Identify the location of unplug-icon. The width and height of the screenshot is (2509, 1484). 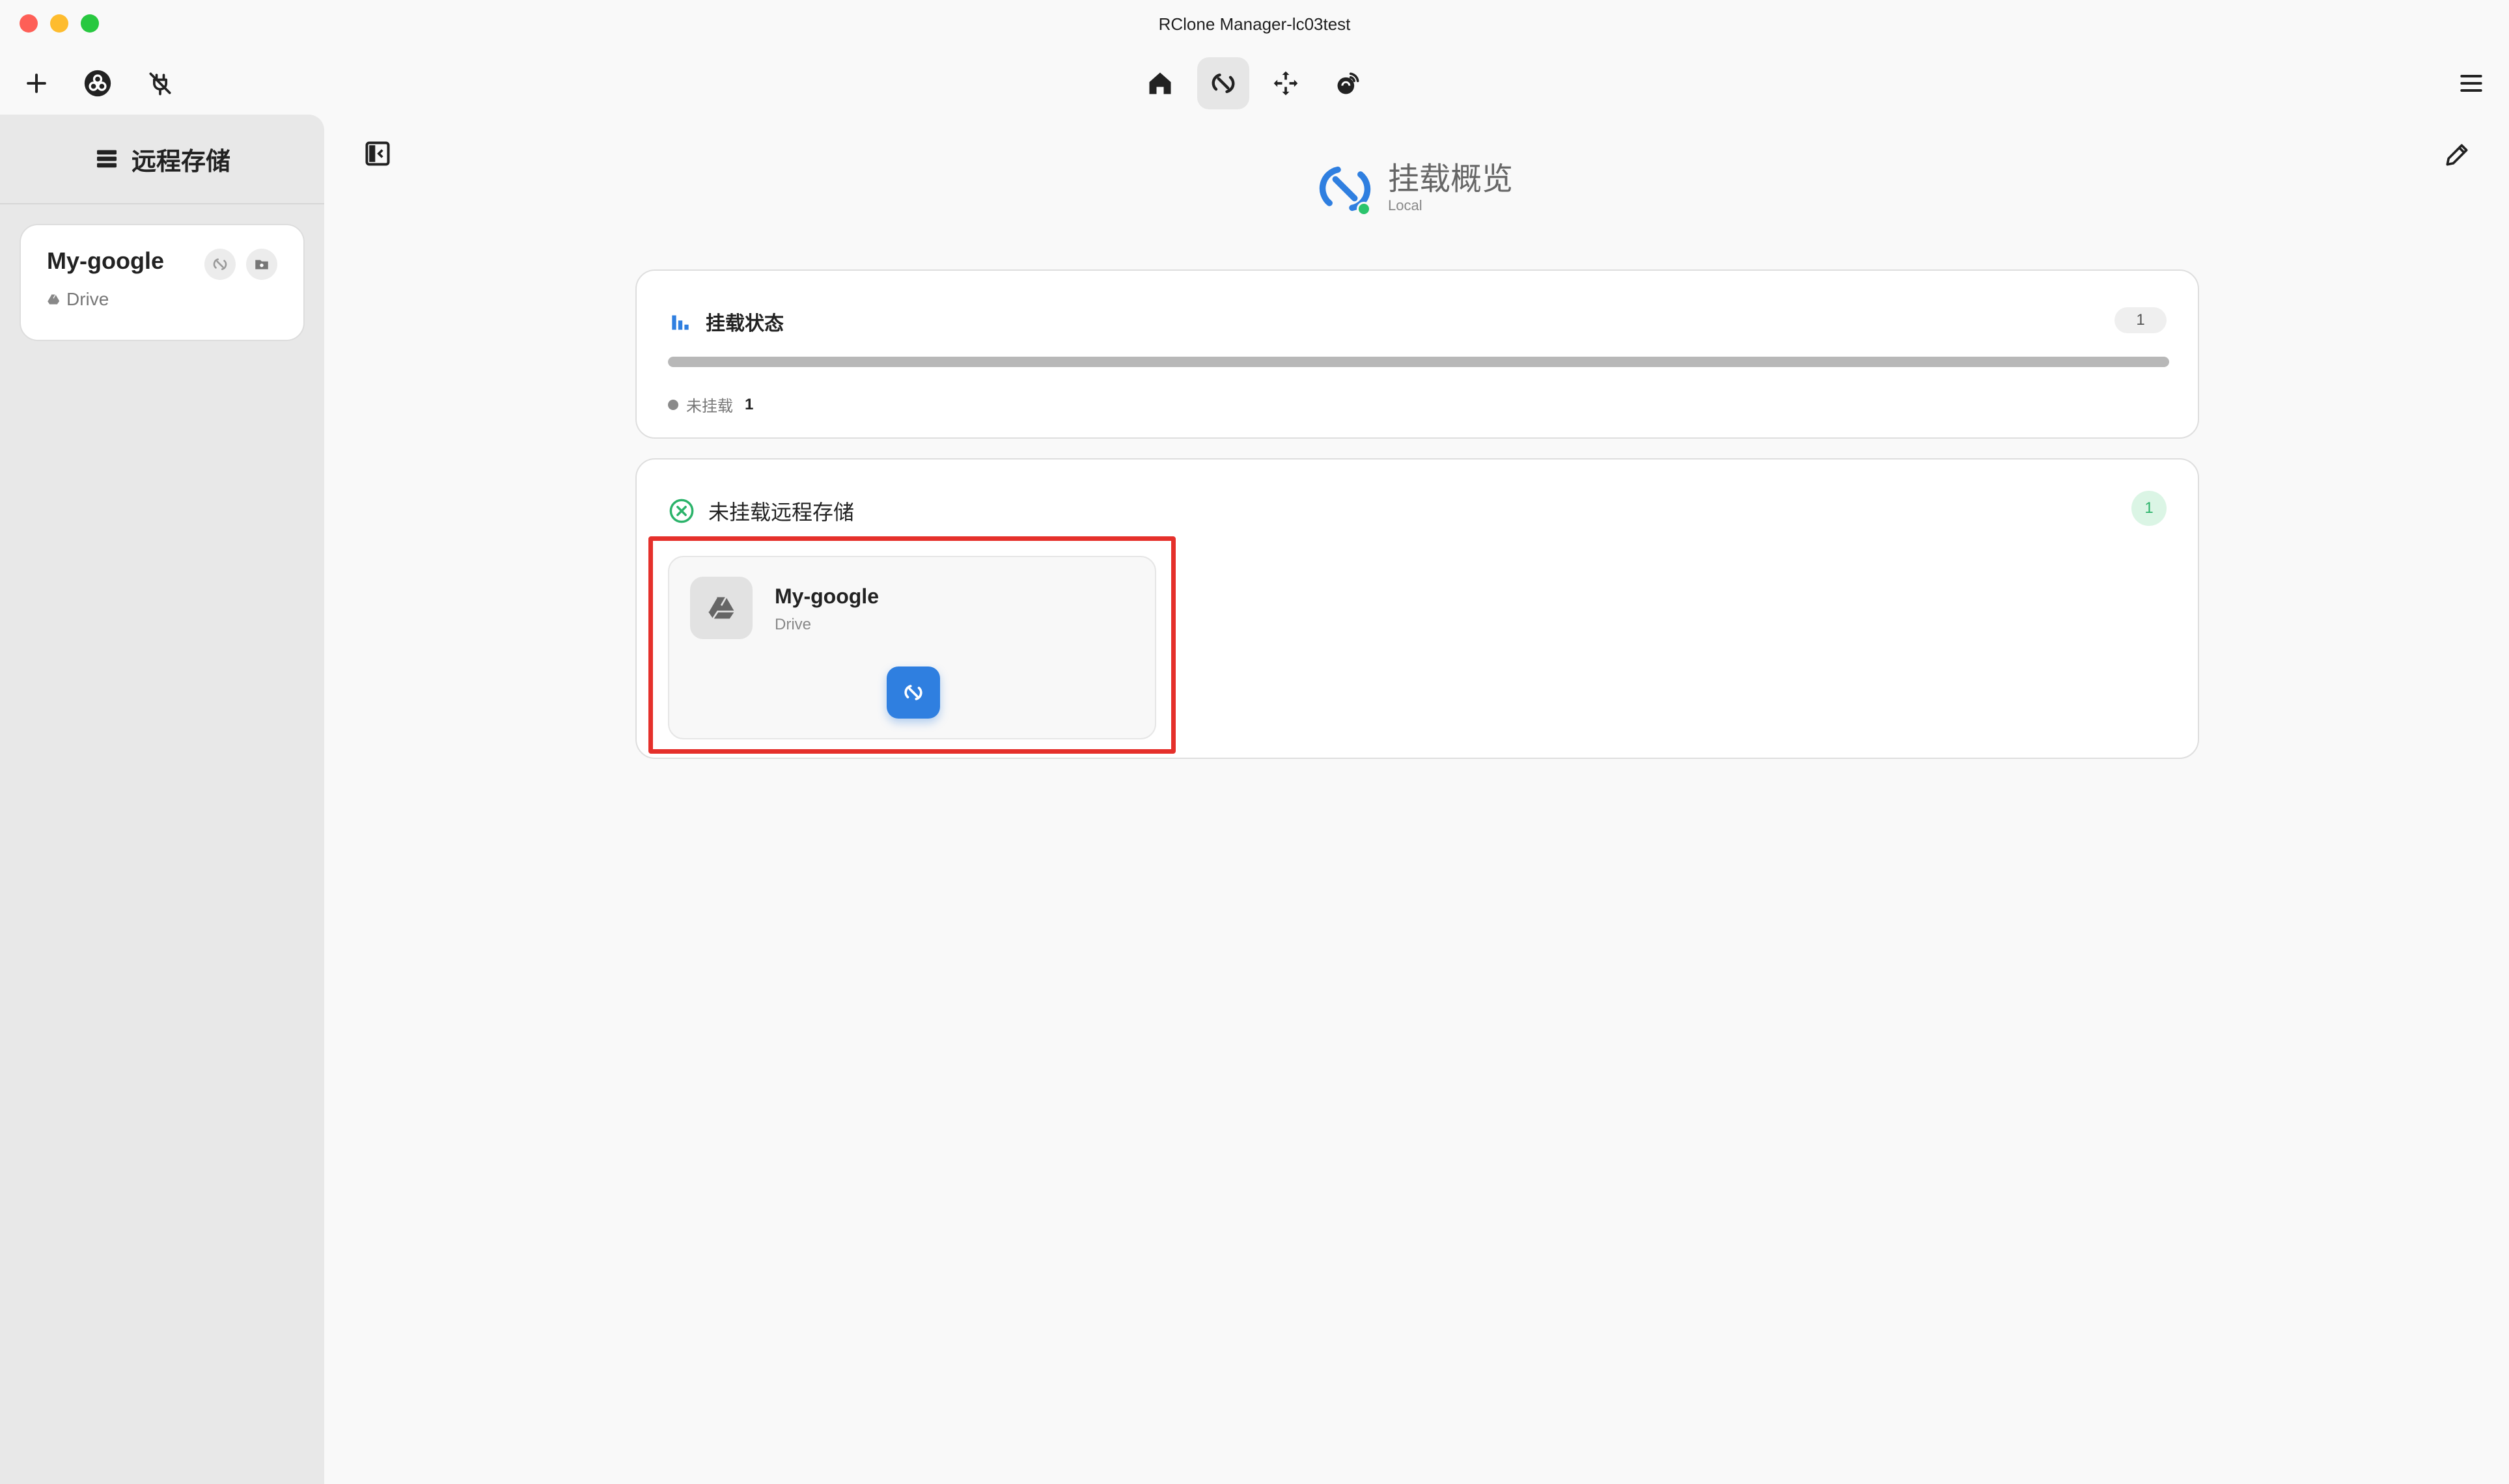
(160, 84).